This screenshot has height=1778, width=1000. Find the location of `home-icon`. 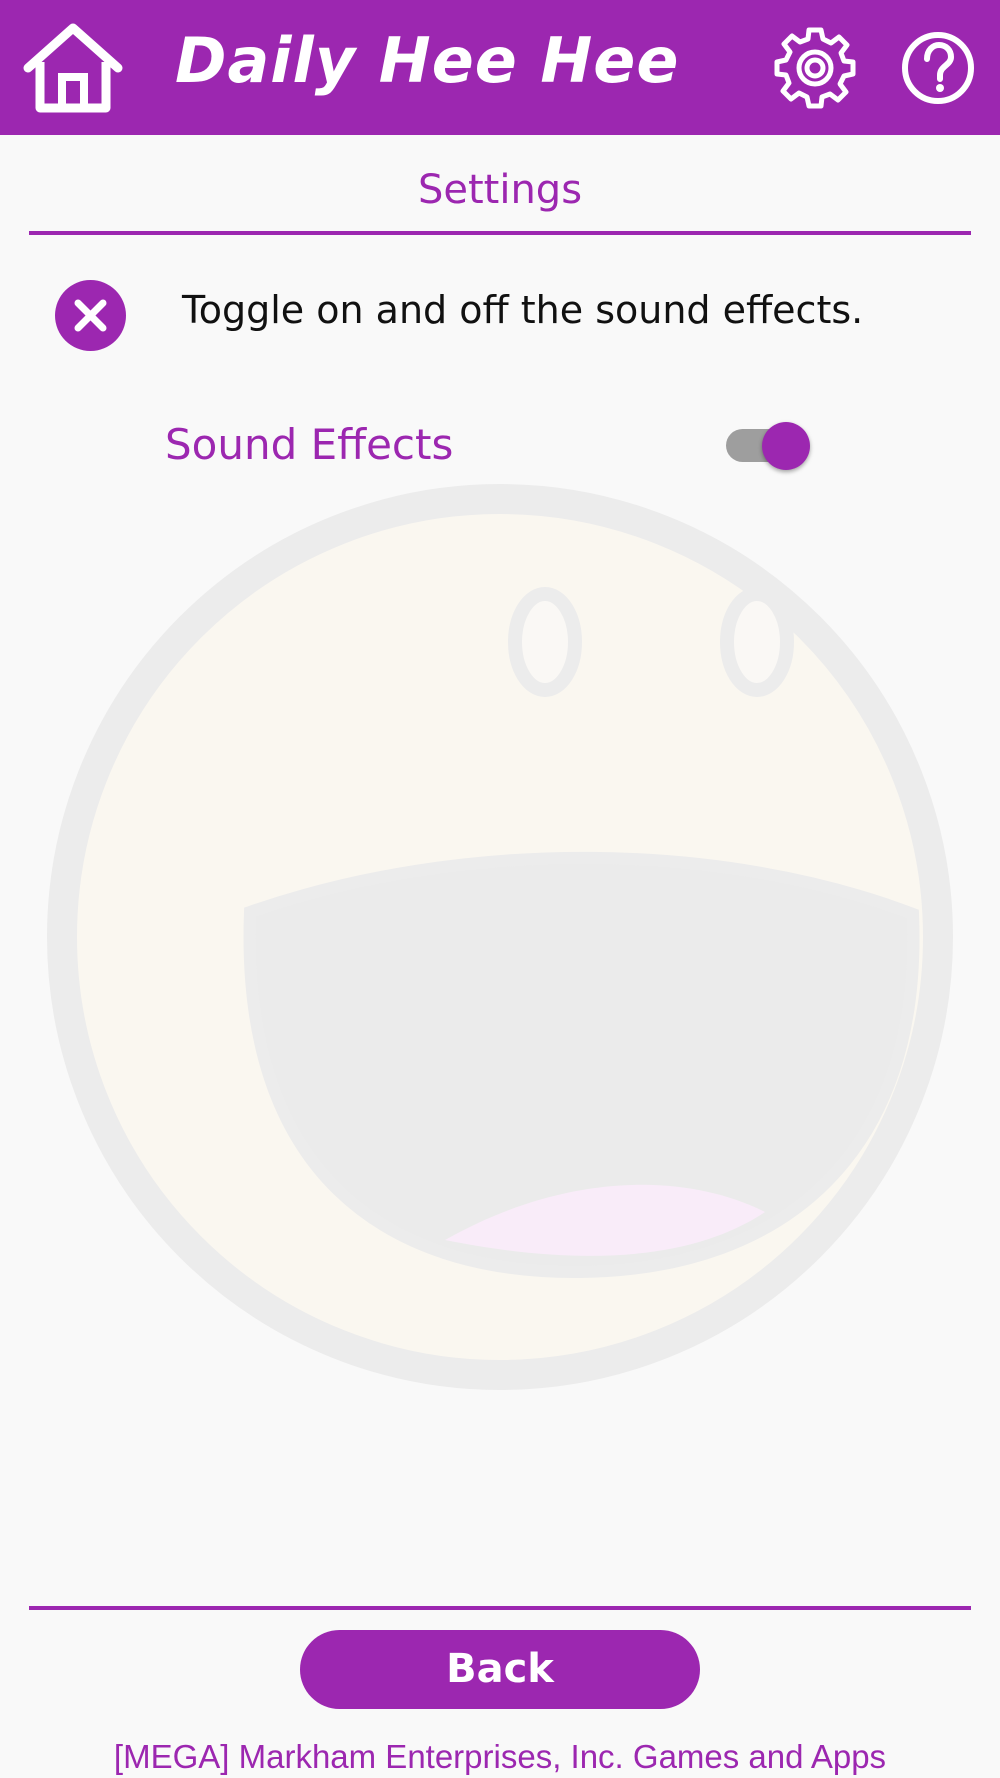

home-icon is located at coordinates (73, 68).